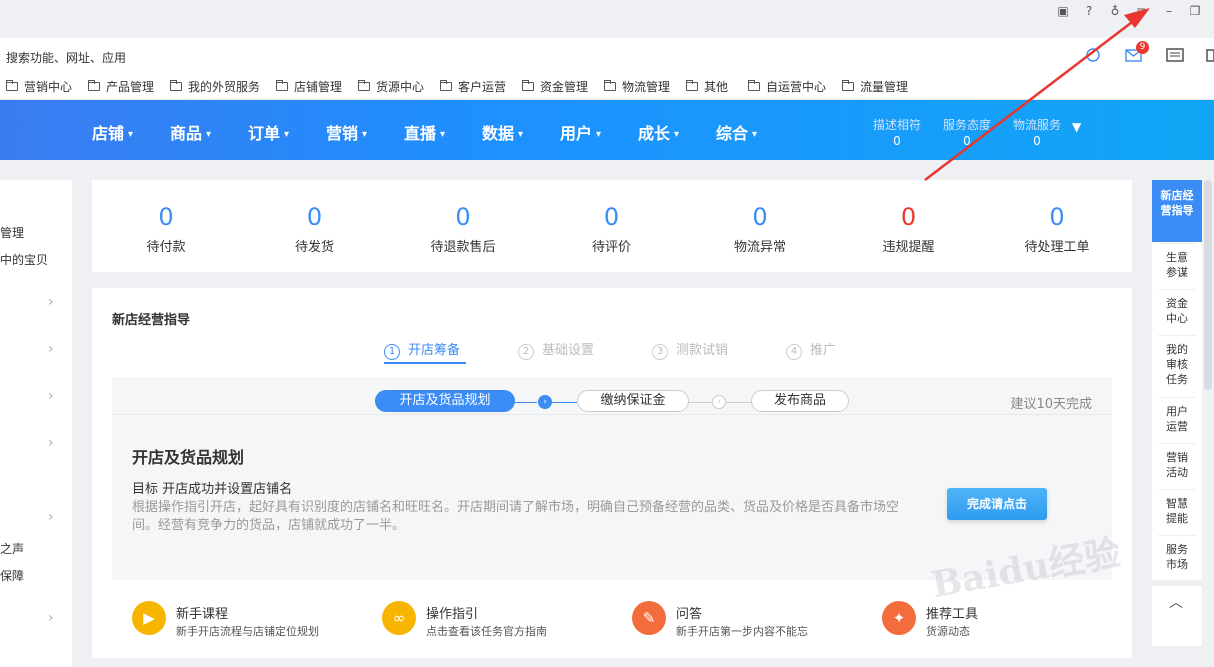  I want to click on right-panel-item: 营销活动, so click(1177, 466).